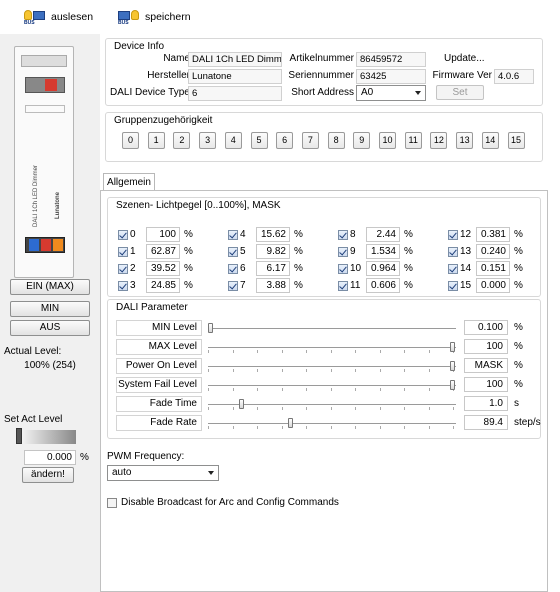 The image size is (560, 592). What do you see at coordinates (163, 473) in the screenshot?
I see `pwm-select: auto` at bounding box center [163, 473].